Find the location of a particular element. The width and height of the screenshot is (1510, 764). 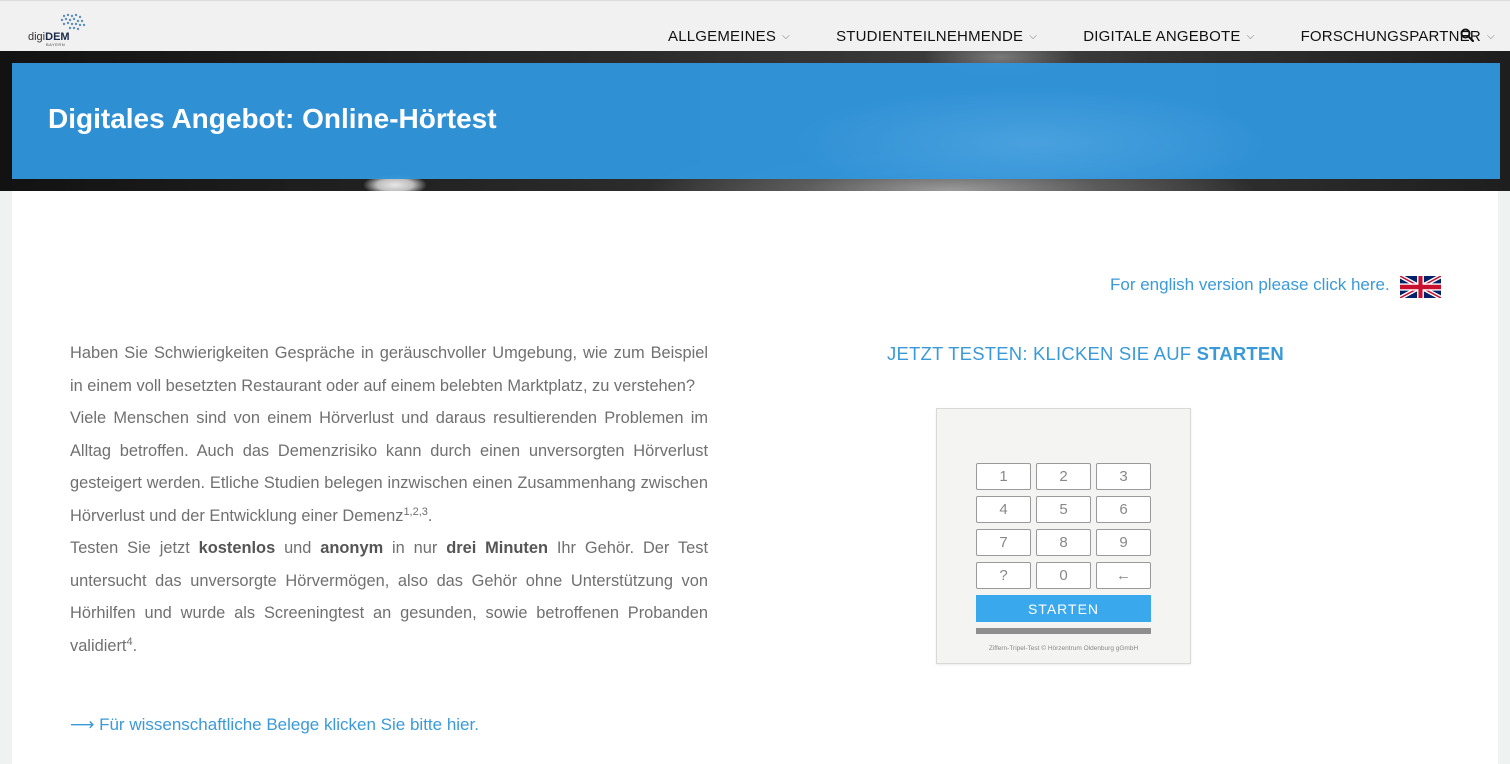

key-5: 5 is located at coordinates (1063, 509).